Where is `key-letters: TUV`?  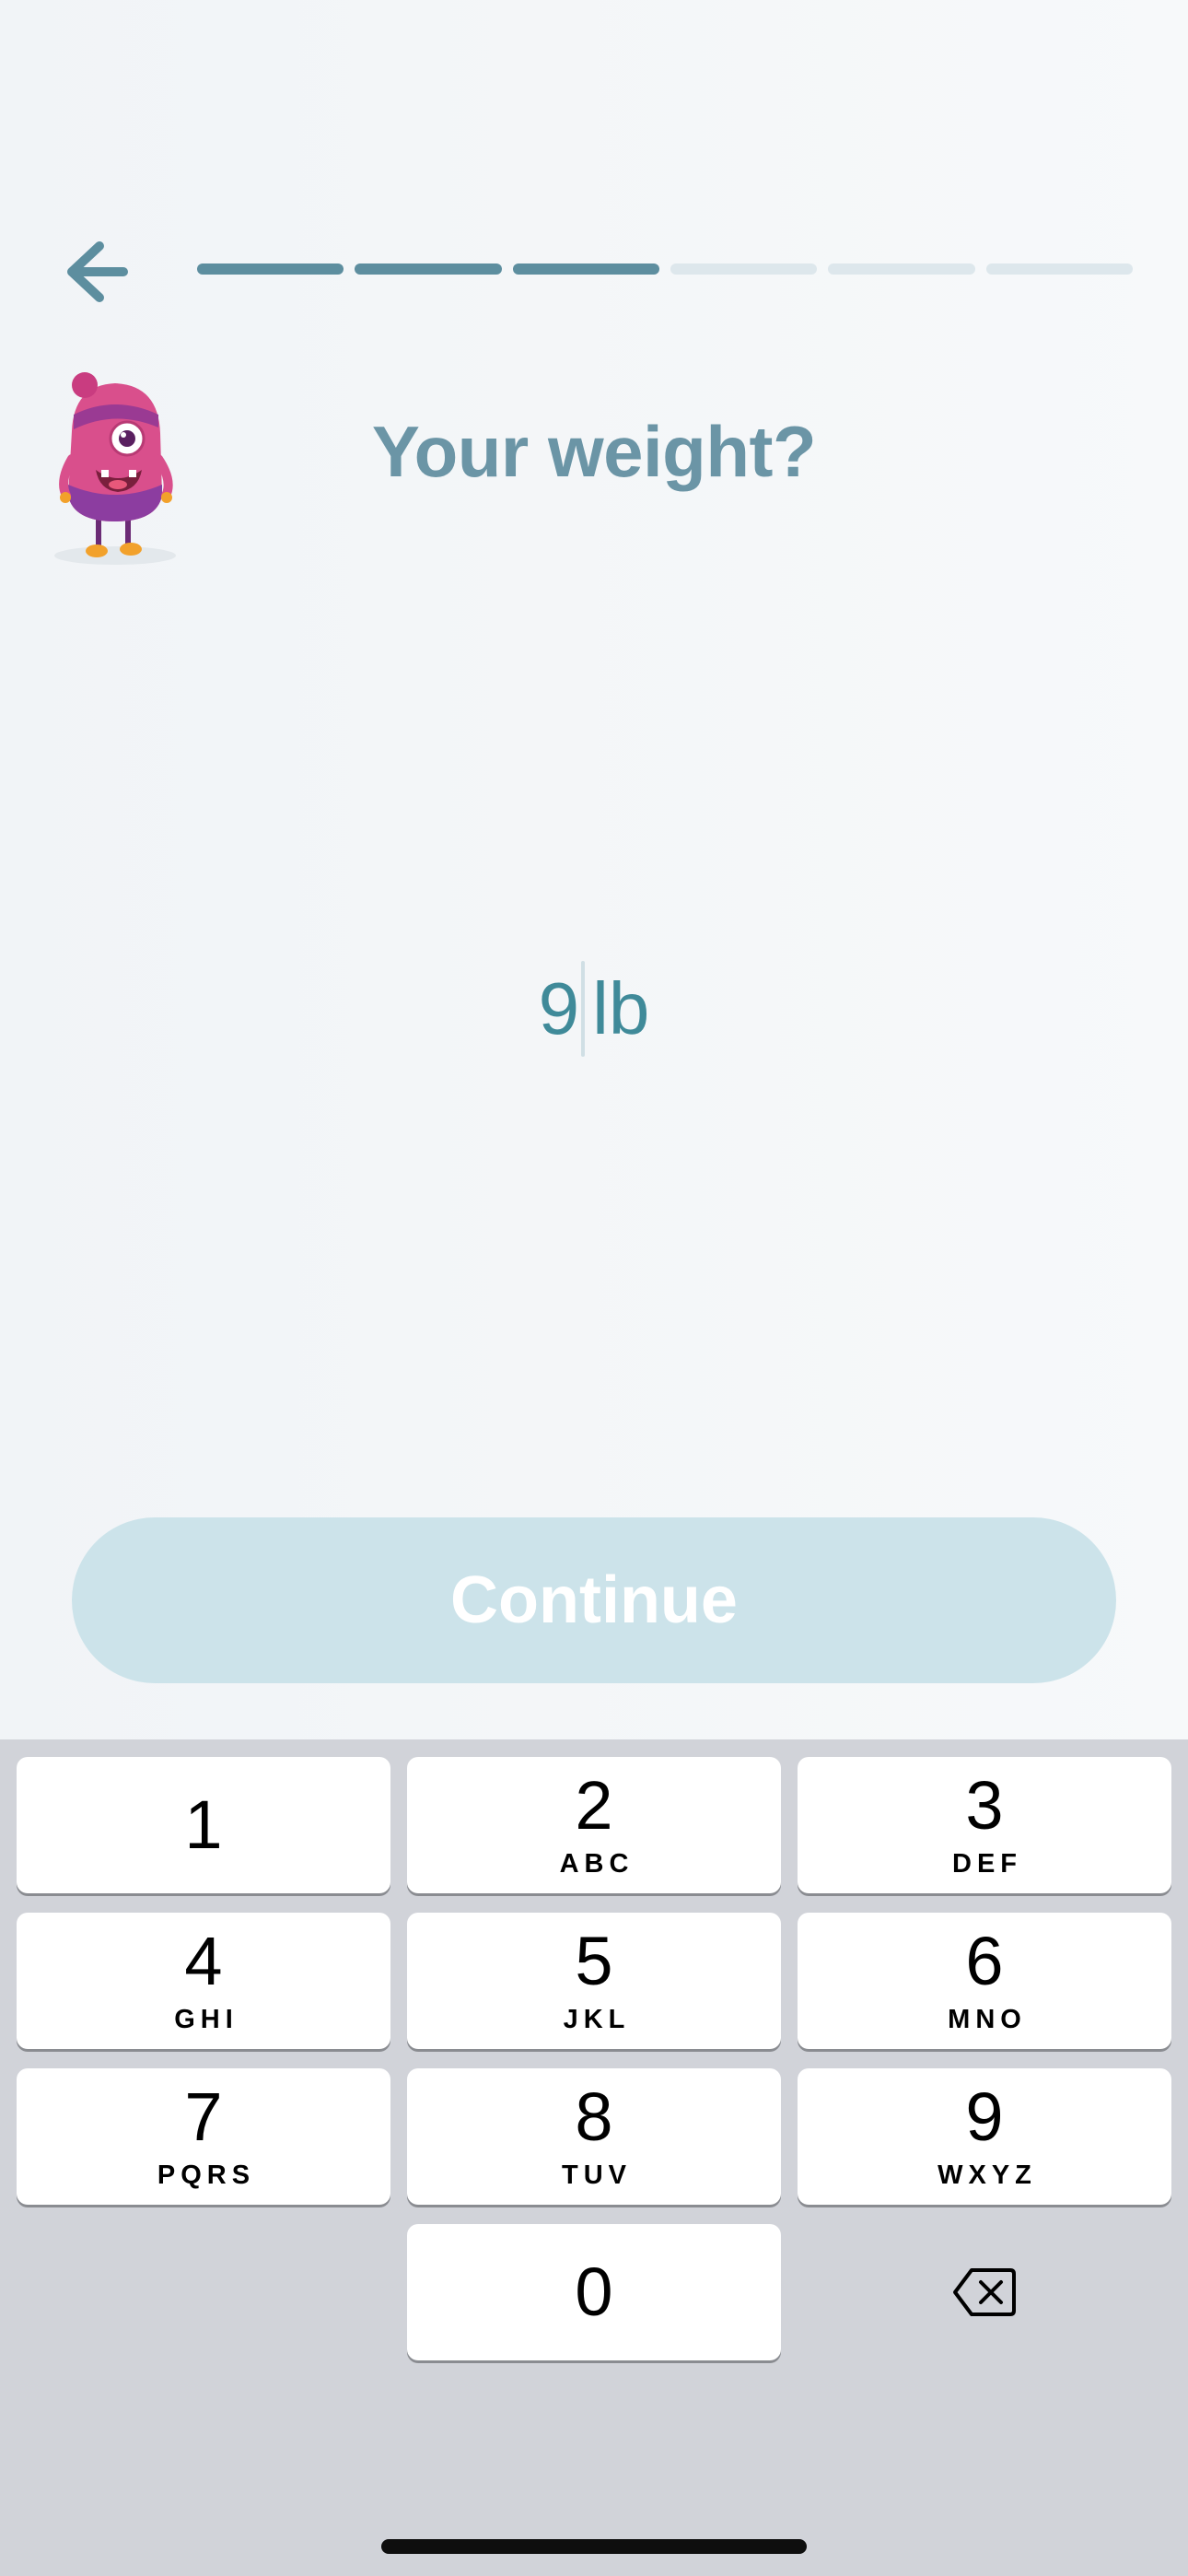
key-letters: TUV is located at coordinates (597, 2175).